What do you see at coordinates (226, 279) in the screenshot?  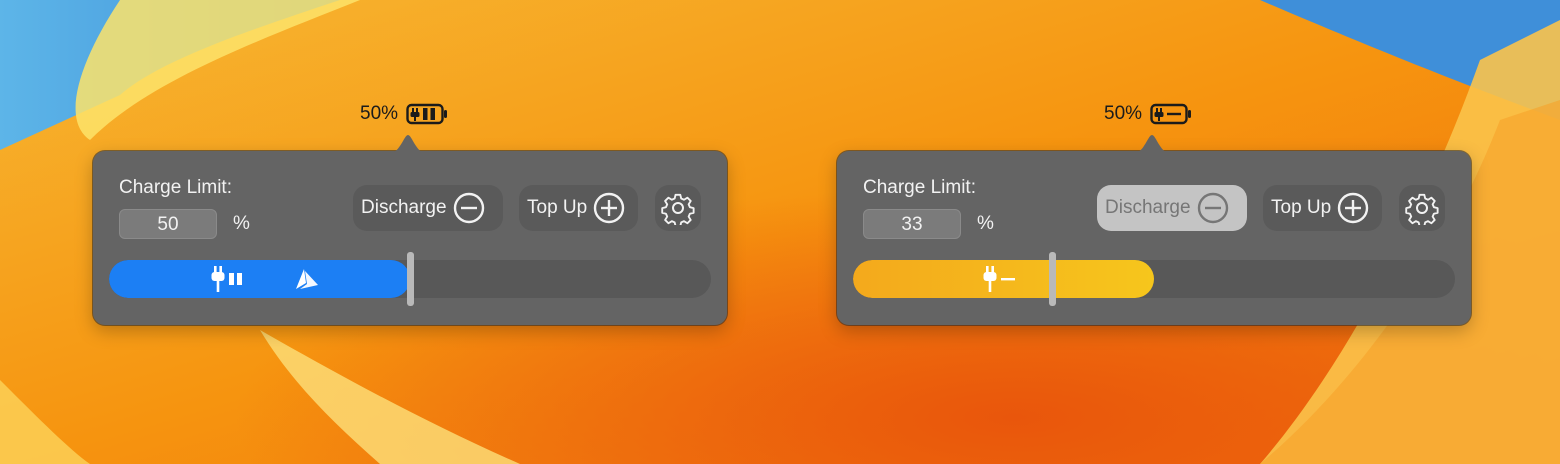 I see `plug-paused-icon` at bounding box center [226, 279].